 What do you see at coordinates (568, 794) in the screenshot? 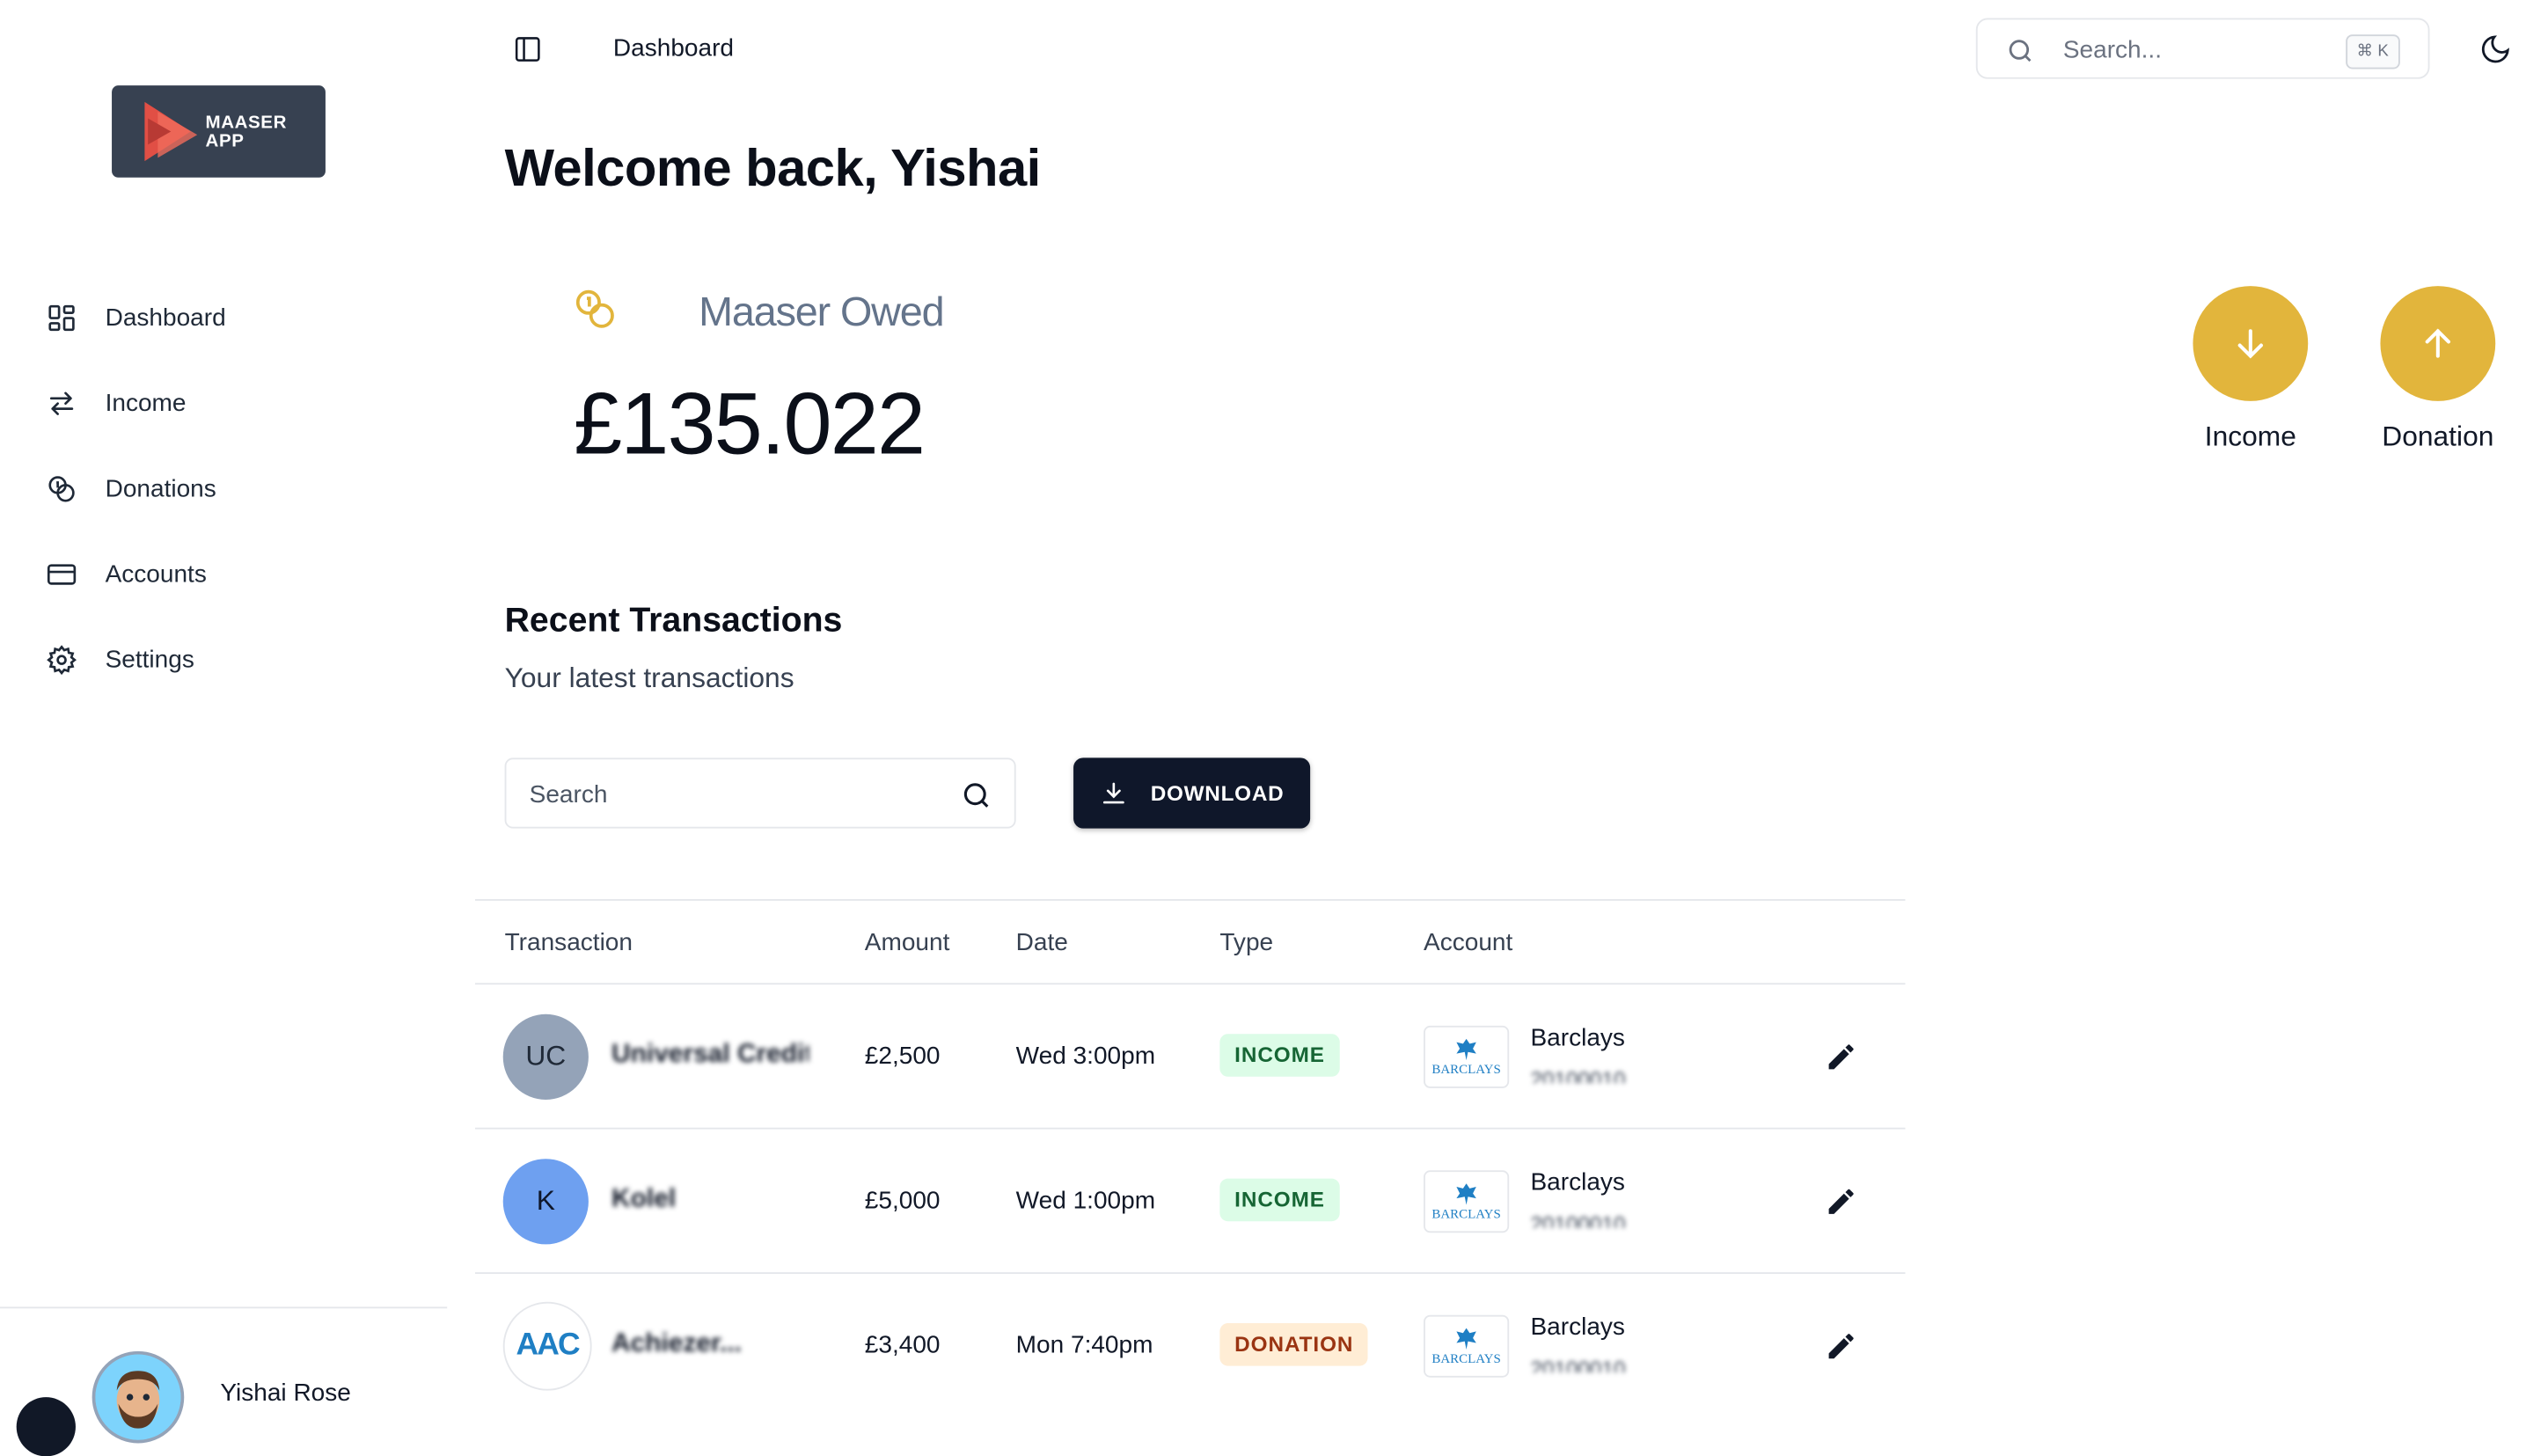
I see `search-placeholder: Search` at bounding box center [568, 794].